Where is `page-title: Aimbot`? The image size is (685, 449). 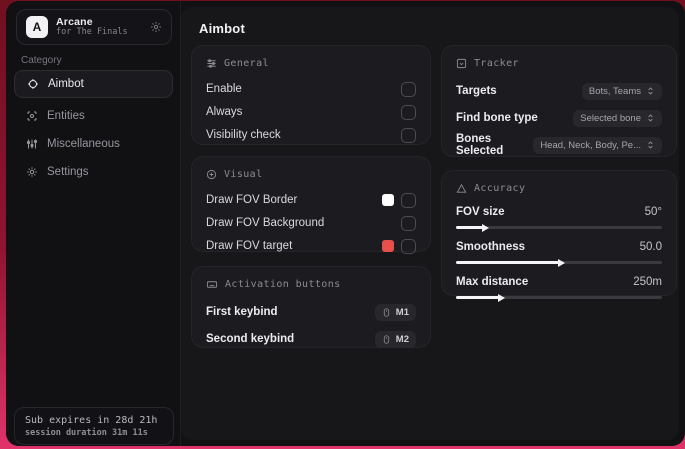
page-title: Aimbot is located at coordinates (222, 28).